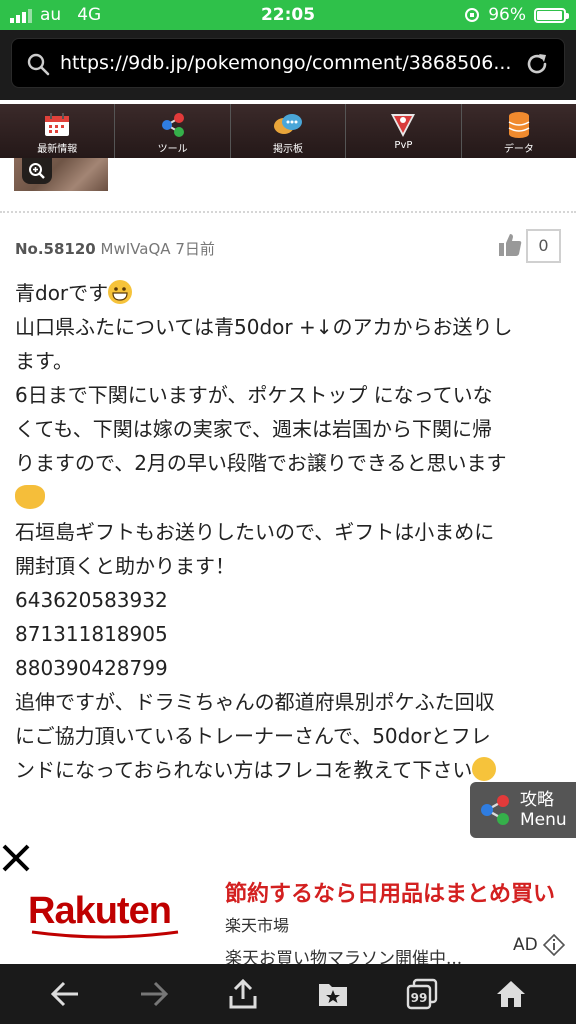 The height and width of the screenshot is (1024, 576). Describe the element at coordinates (288, 994) in the screenshot. I see `browser-toolbar: 99` at that location.